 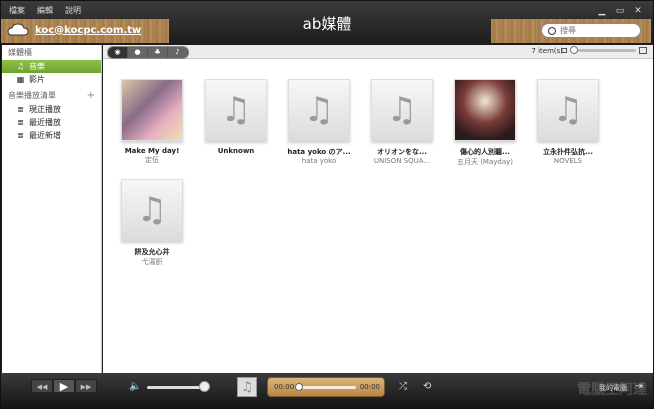 What do you see at coordinates (327, 23) in the screenshot?
I see `title-bar: 檔案 編輯 說明 ab媒體 ▁ ▭ ✕ koc@kocpc.com.tw` at bounding box center [327, 23].